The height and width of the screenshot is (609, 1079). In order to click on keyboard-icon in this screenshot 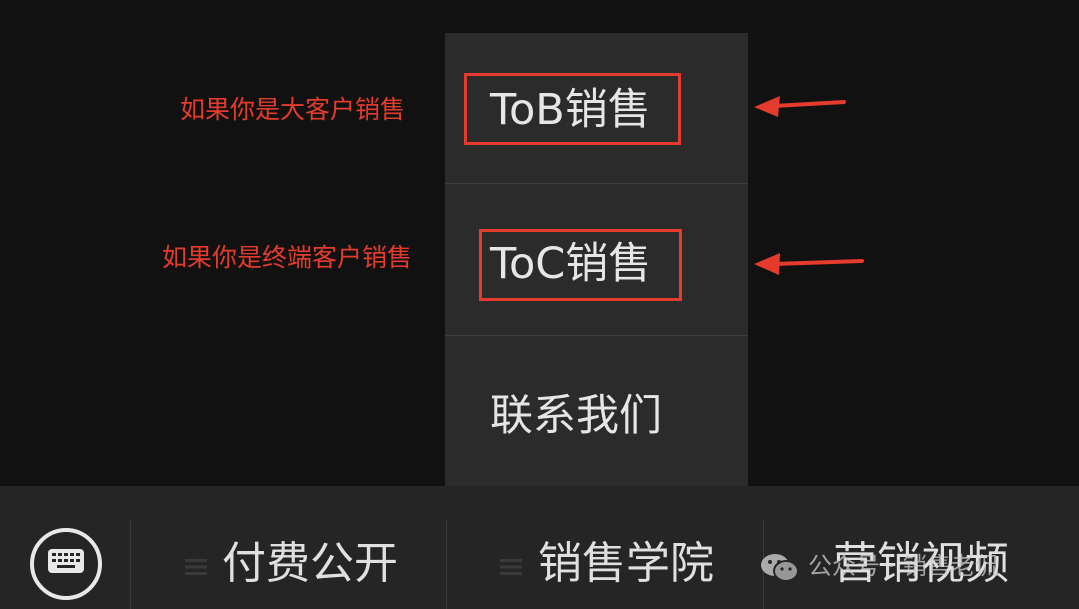, I will do `click(66, 561)`.